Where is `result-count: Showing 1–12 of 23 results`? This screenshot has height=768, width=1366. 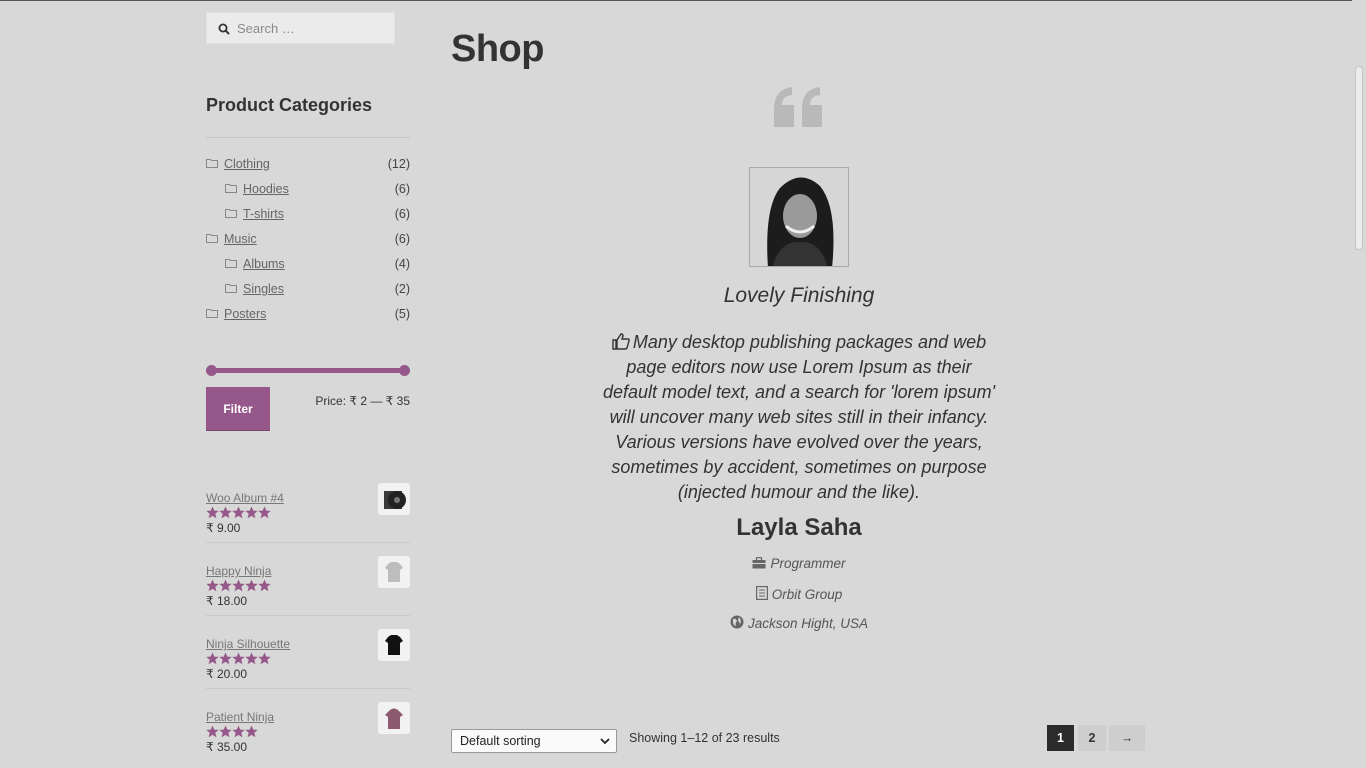 result-count: Showing 1–12 of 23 results is located at coordinates (704, 738).